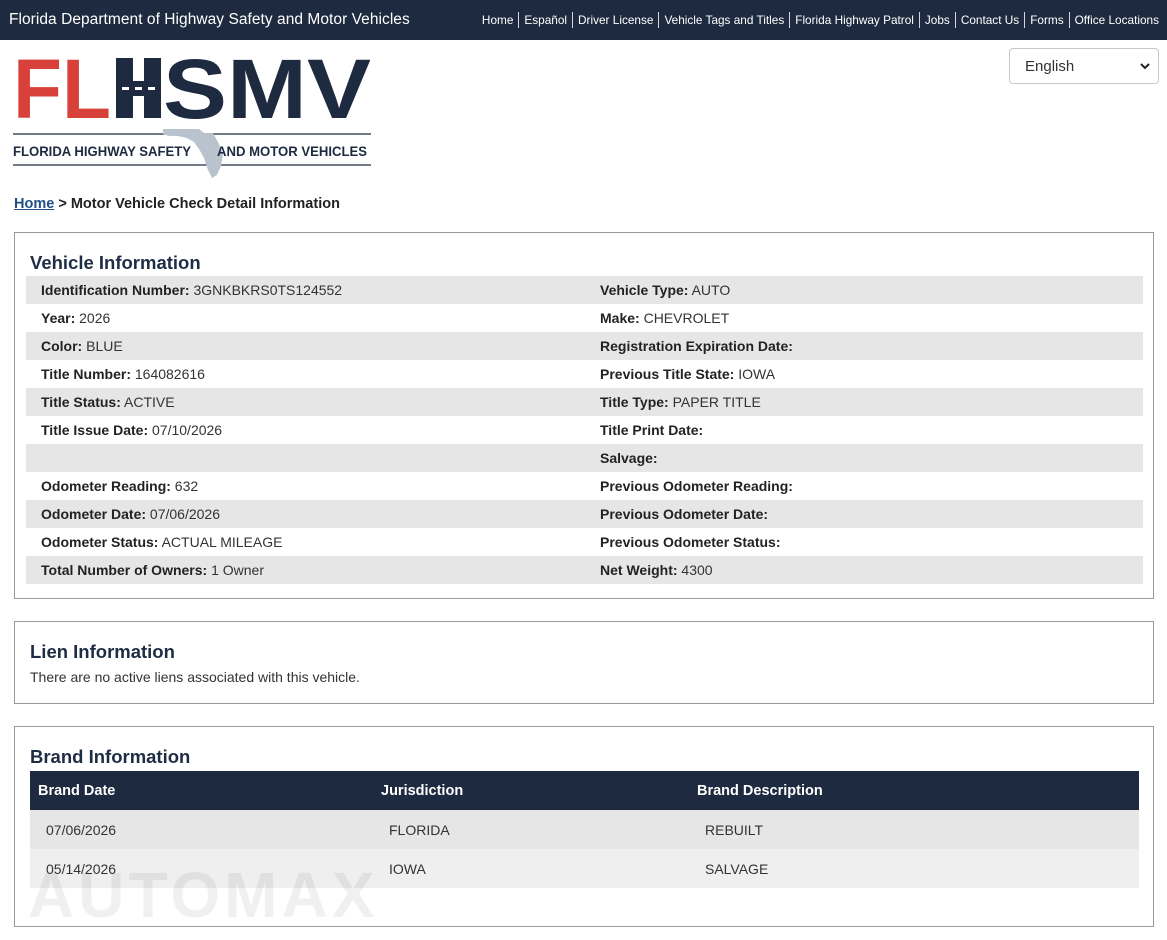 This screenshot has width=1167, height=940. What do you see at coordinates (1145, 66) in the screenshot?
I see `chevron-down-icon` at bounding box center [1145, 66].